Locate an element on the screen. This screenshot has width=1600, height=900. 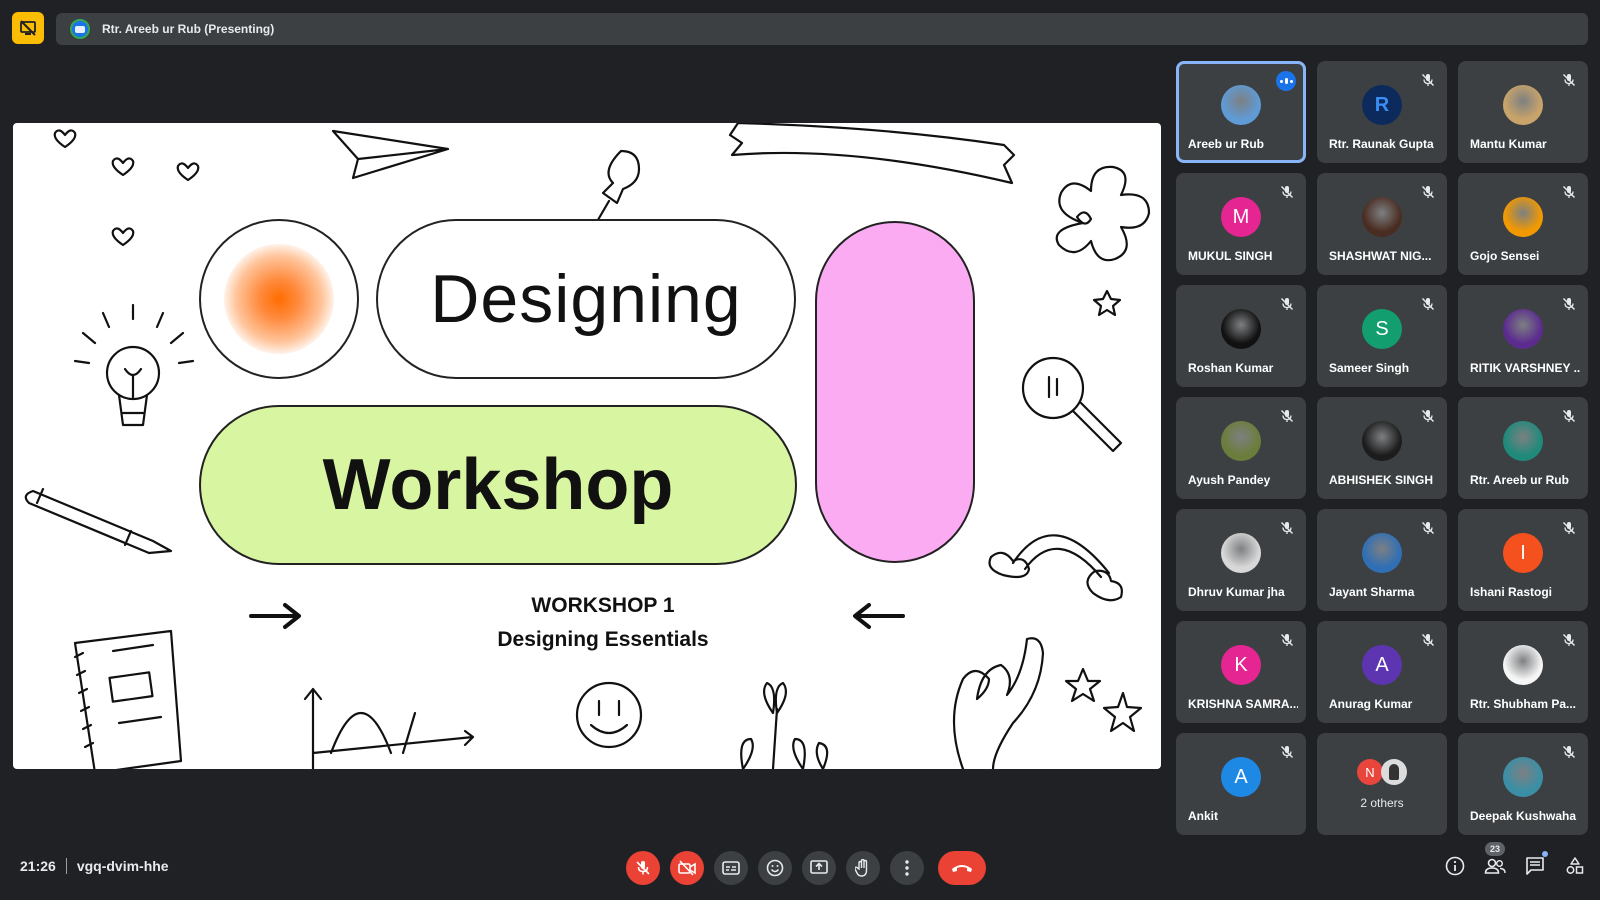
participant-tile: A Ankit is located at coordinates (1241, 784).